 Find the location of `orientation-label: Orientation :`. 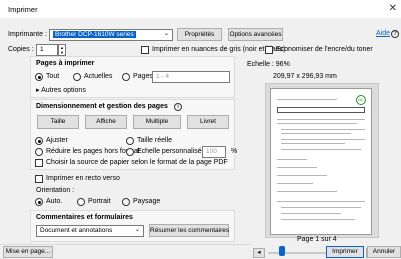

orientation-label: Orientation : is located at coordinates (55, 190).